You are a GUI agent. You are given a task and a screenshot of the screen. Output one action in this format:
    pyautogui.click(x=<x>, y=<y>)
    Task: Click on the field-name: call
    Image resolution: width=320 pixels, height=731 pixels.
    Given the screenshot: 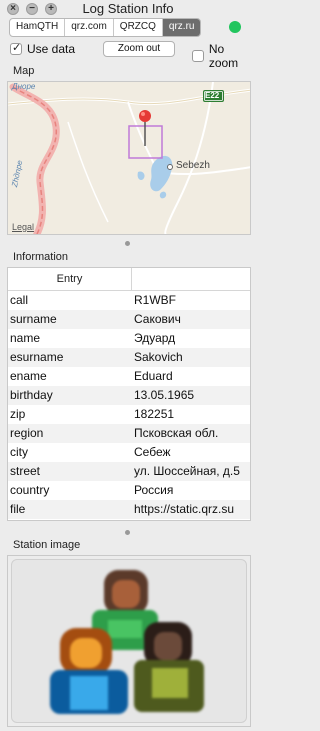 What is the action you would take?
    pyautogui.click(x=19, y=300)
    